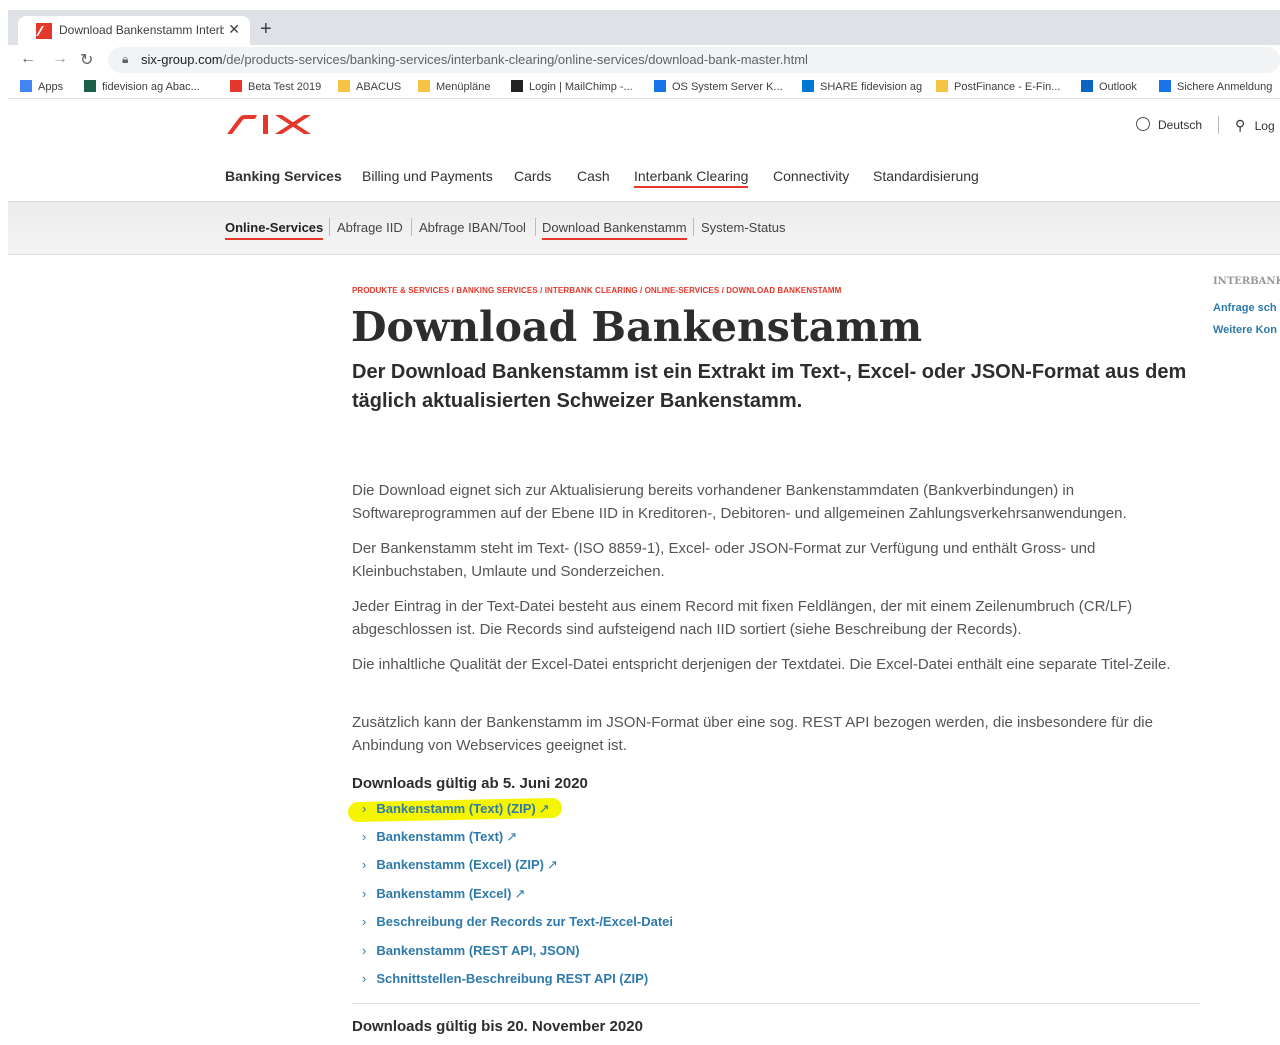  I want to click on six-logo, so click(269, 126).